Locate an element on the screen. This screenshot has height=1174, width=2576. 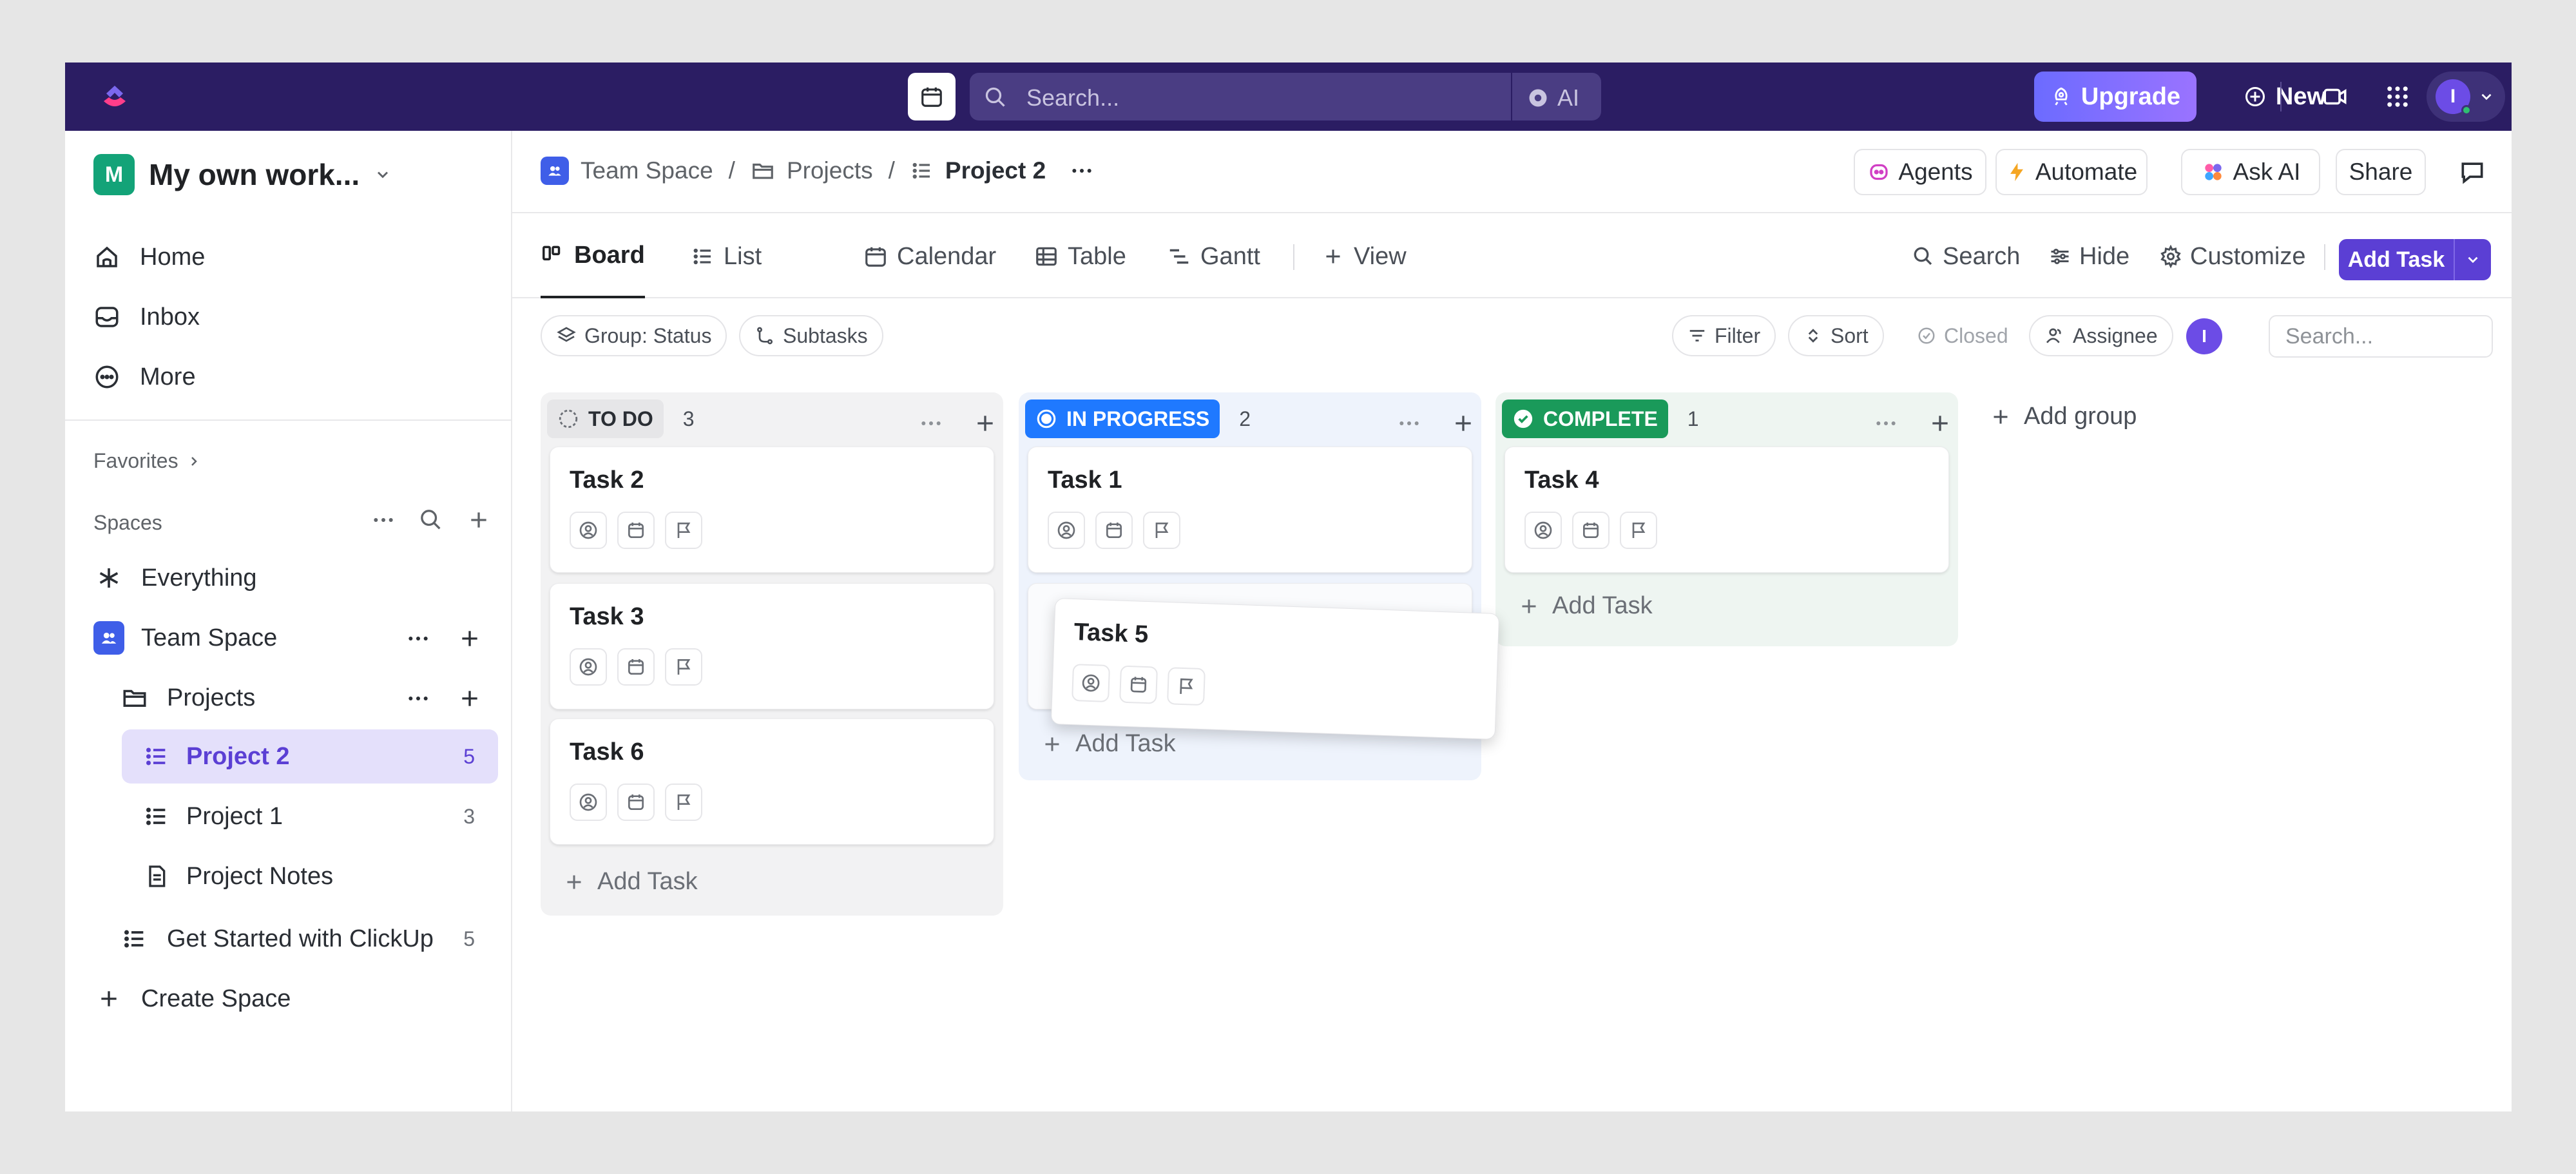
search-icon is located at coordinates (431, 520).